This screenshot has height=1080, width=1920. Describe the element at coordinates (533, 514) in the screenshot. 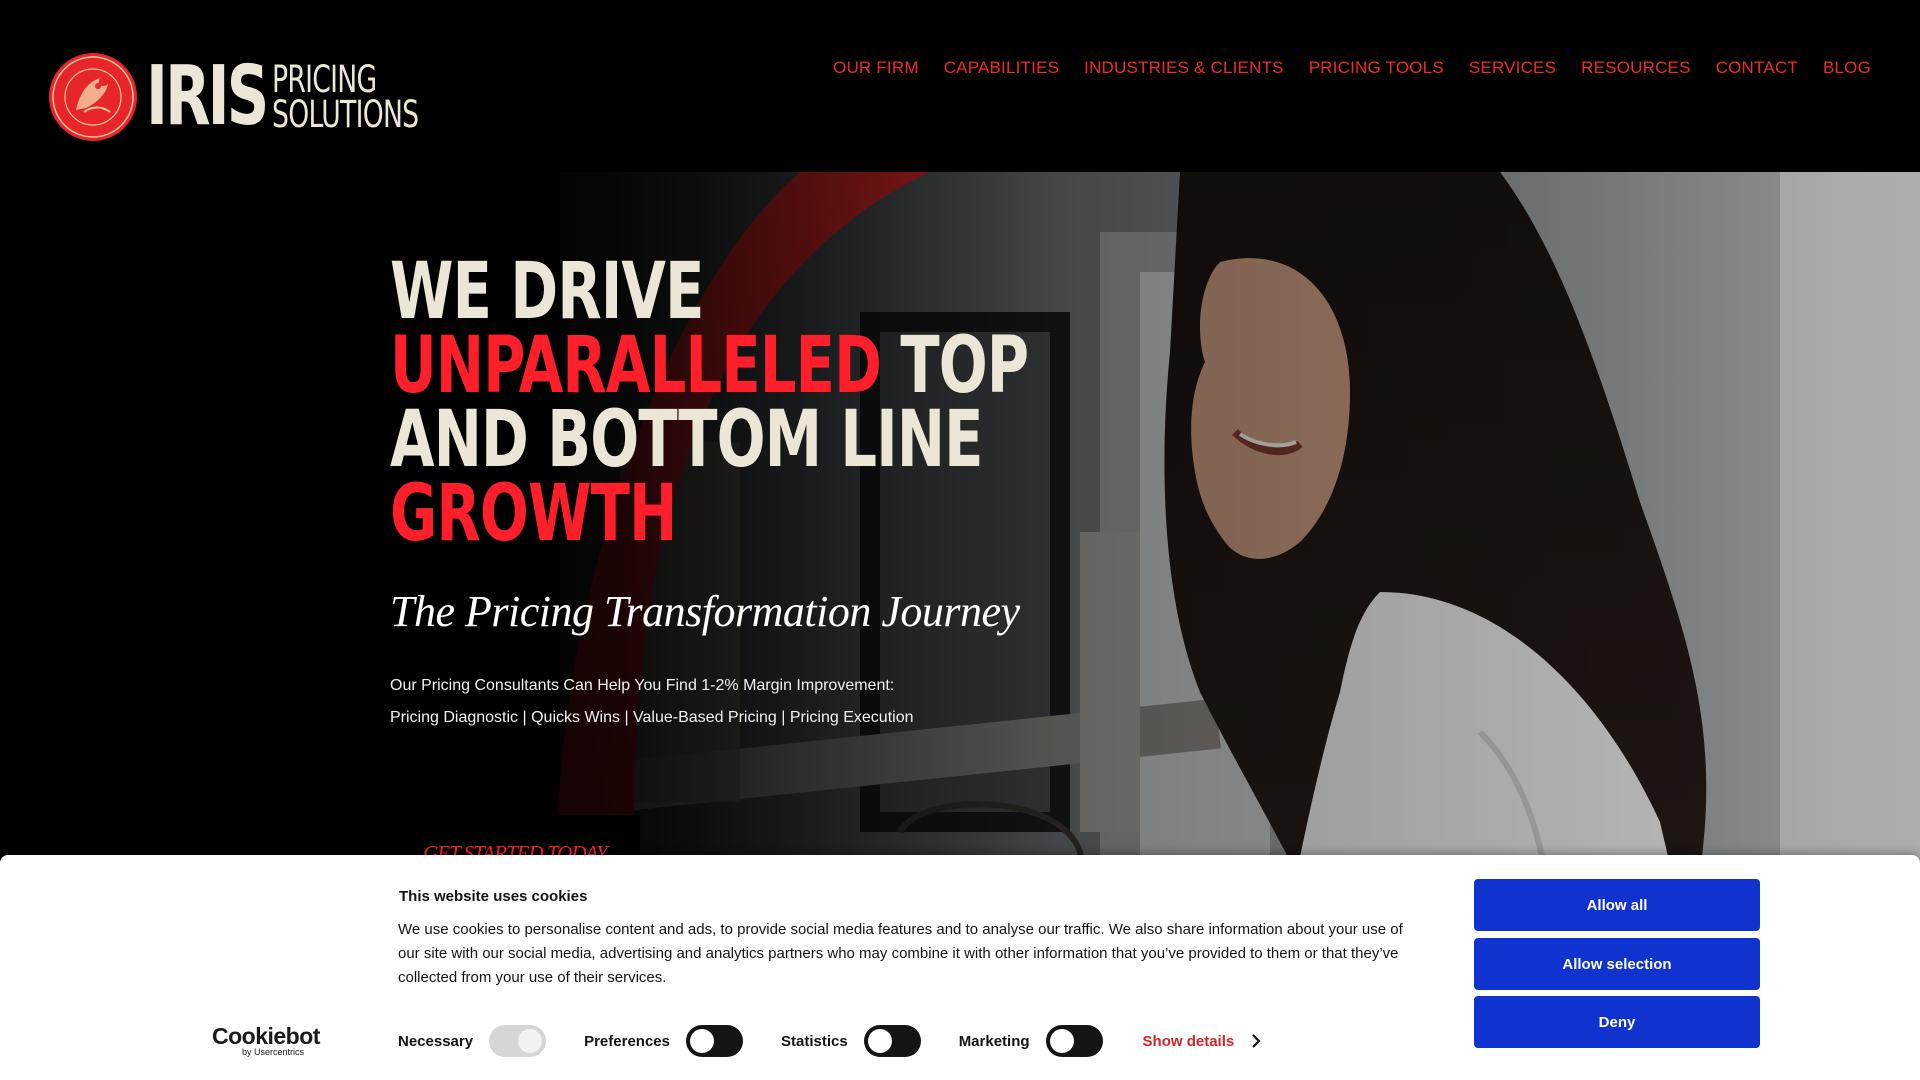

I see `headline-text-growth: GROWTH` at that location.